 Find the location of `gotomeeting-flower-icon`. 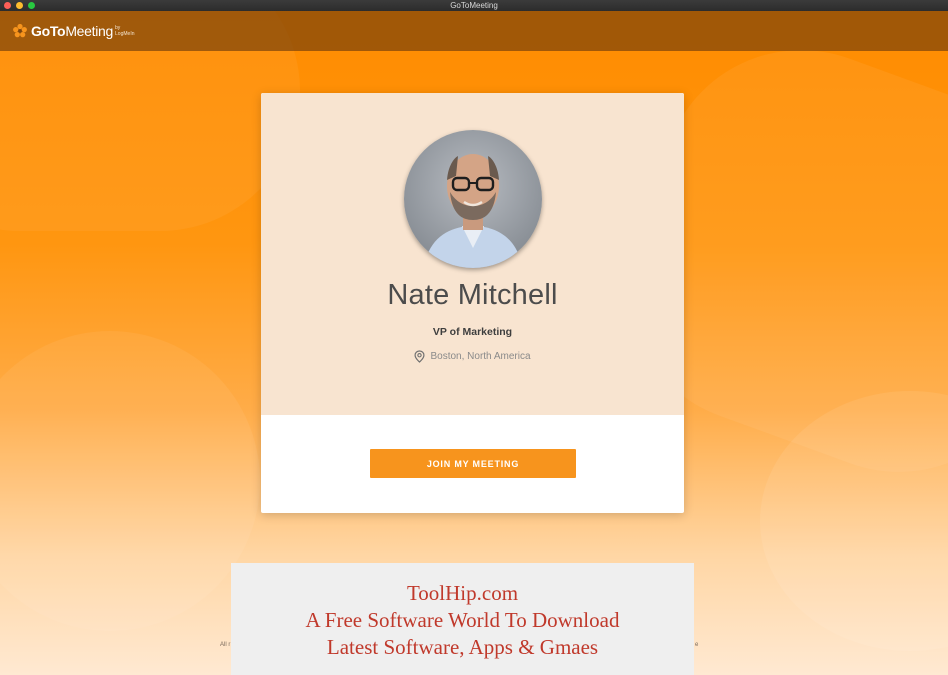

gotomeeting-flower-icon is located at coordinates (20, 30).